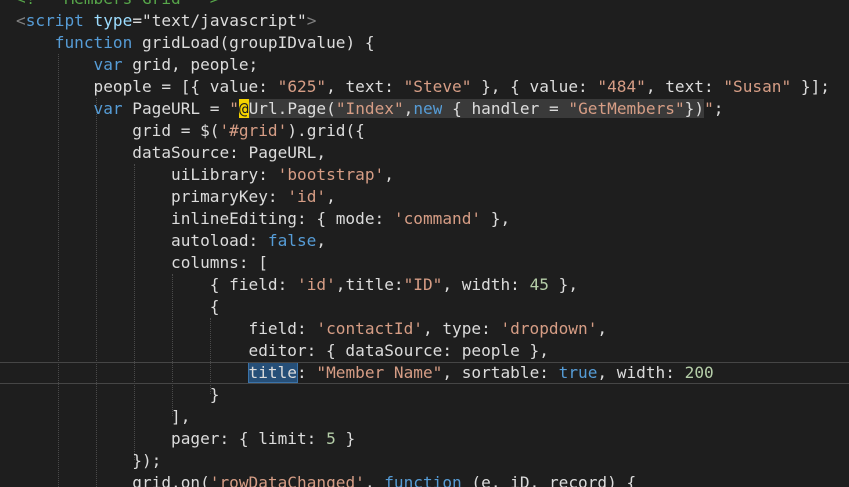  I want to click on code-token: ,title:, so click(369, 284).